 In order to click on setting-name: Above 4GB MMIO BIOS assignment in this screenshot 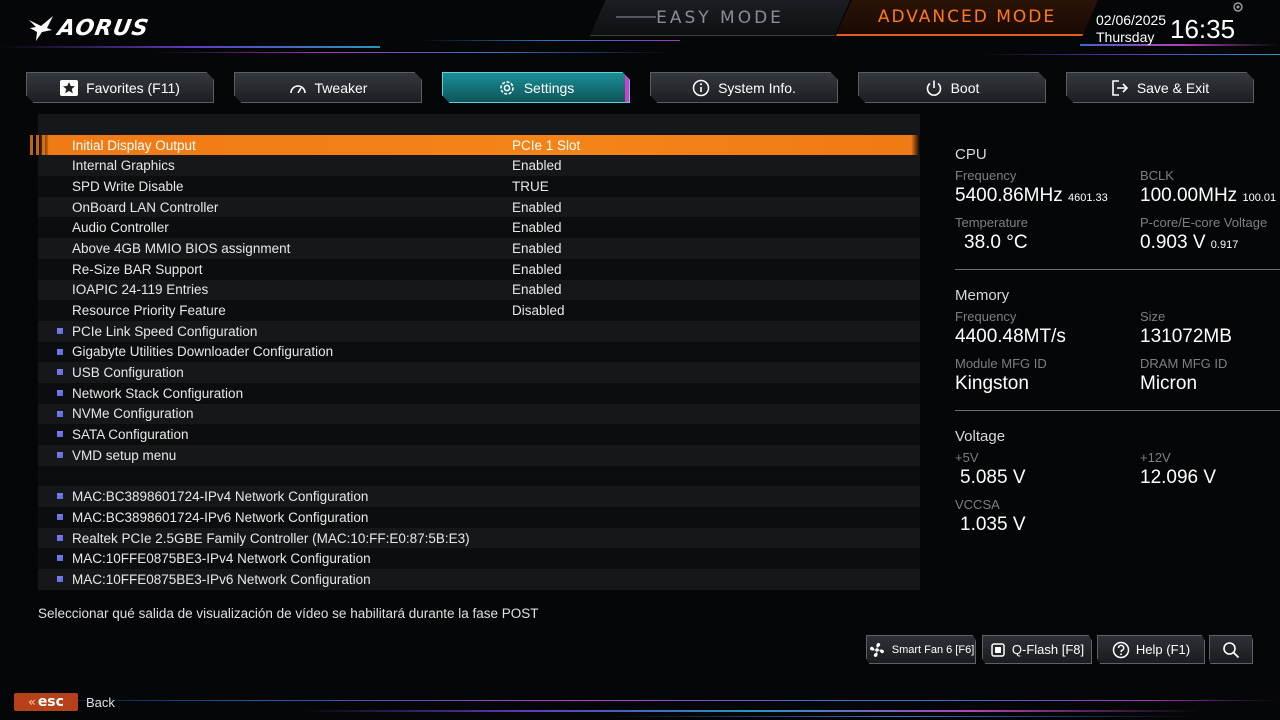, I will do `click(181, 248)`.